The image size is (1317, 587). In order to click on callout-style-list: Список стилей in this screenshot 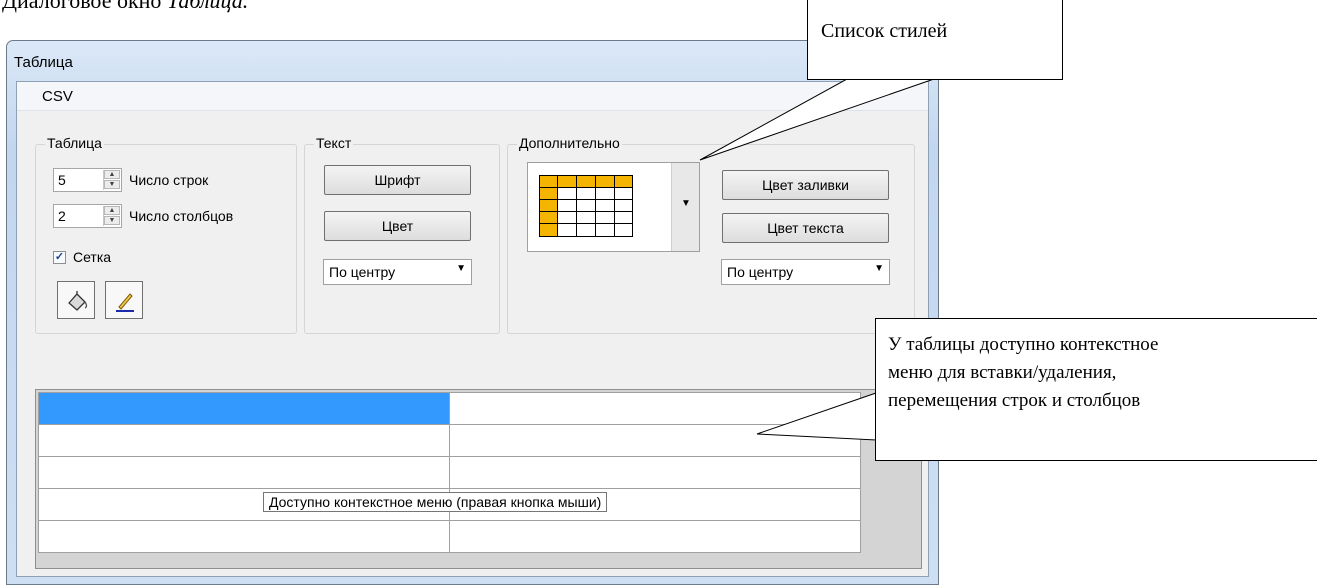, I will do `click(935, 40)`.